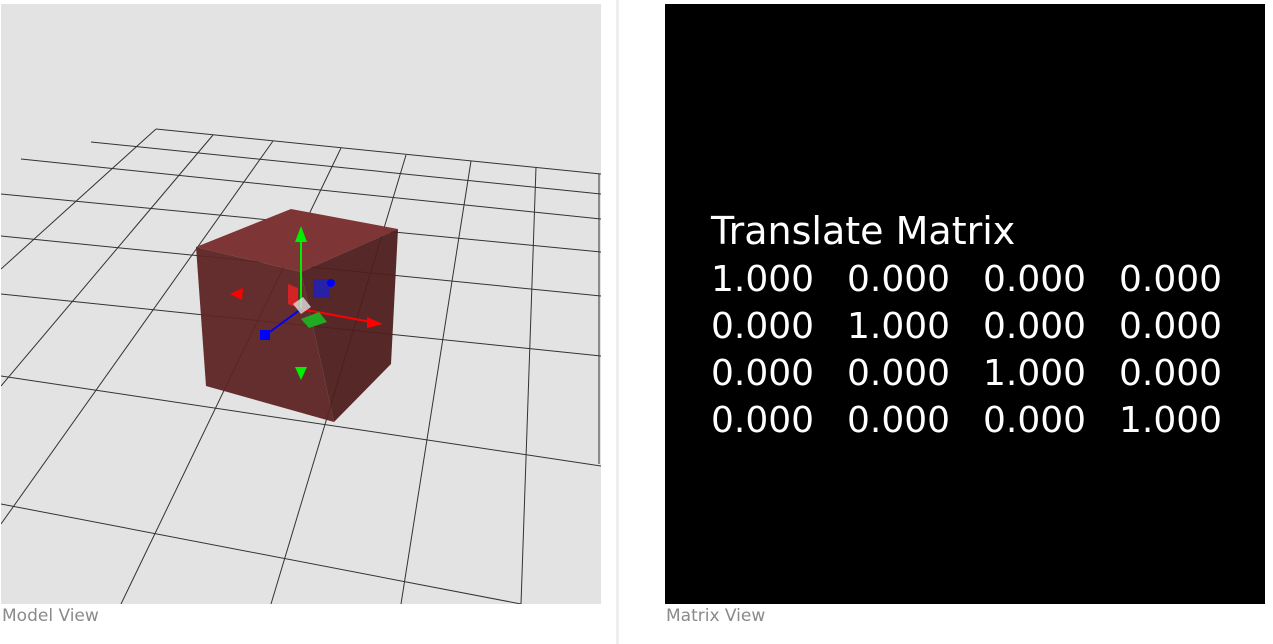  What do you see at coordinates (966, 373) in the screenshot?
I see `matrix-row: 0.000 0.000 1.000 0.000` at bounding box center [966, 373].